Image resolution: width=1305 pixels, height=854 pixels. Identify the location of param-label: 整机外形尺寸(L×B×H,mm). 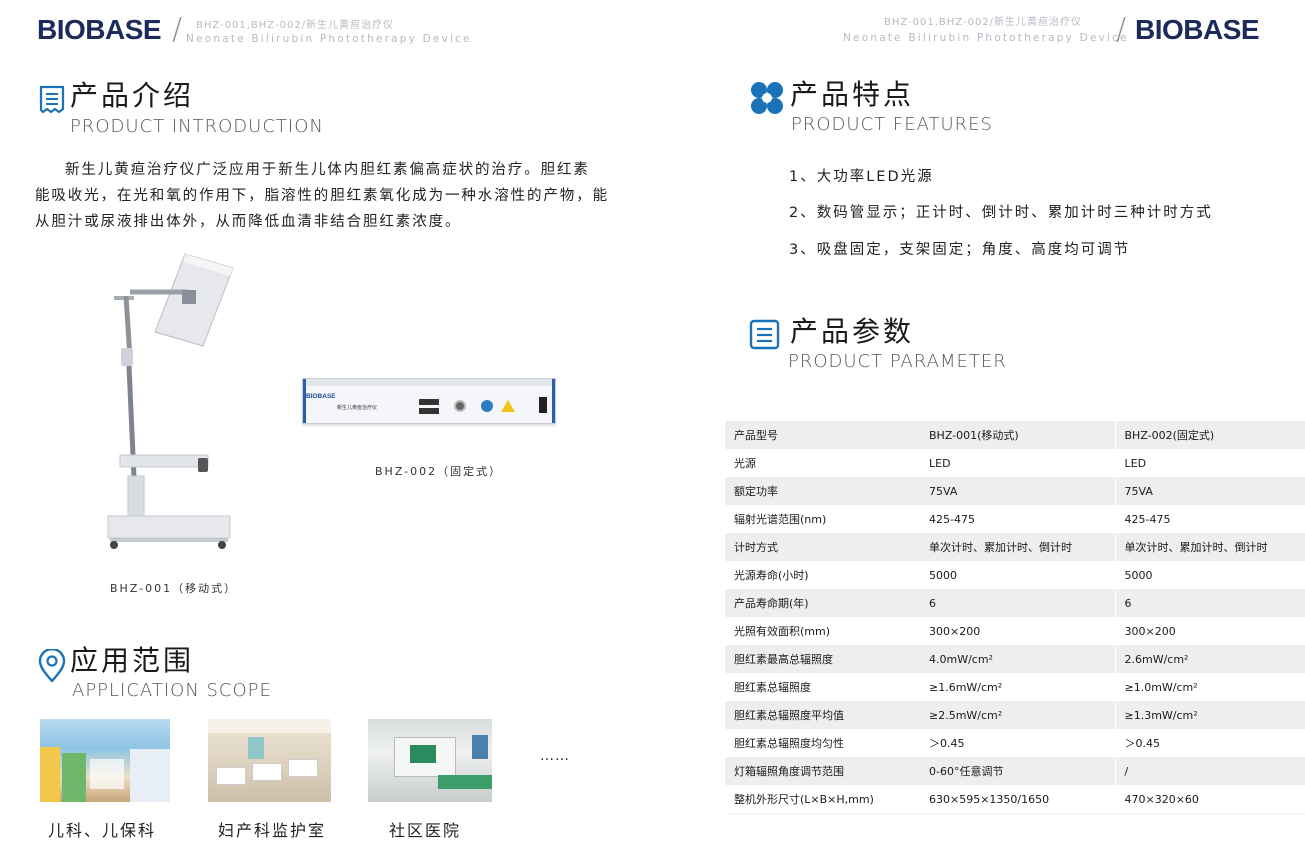
(822, 799).